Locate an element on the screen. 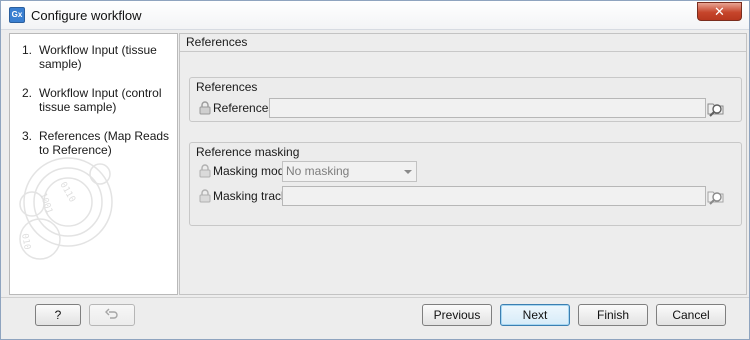 This screenshot has height=340, width=750. undo-icon is located at coordinates (111, 313).